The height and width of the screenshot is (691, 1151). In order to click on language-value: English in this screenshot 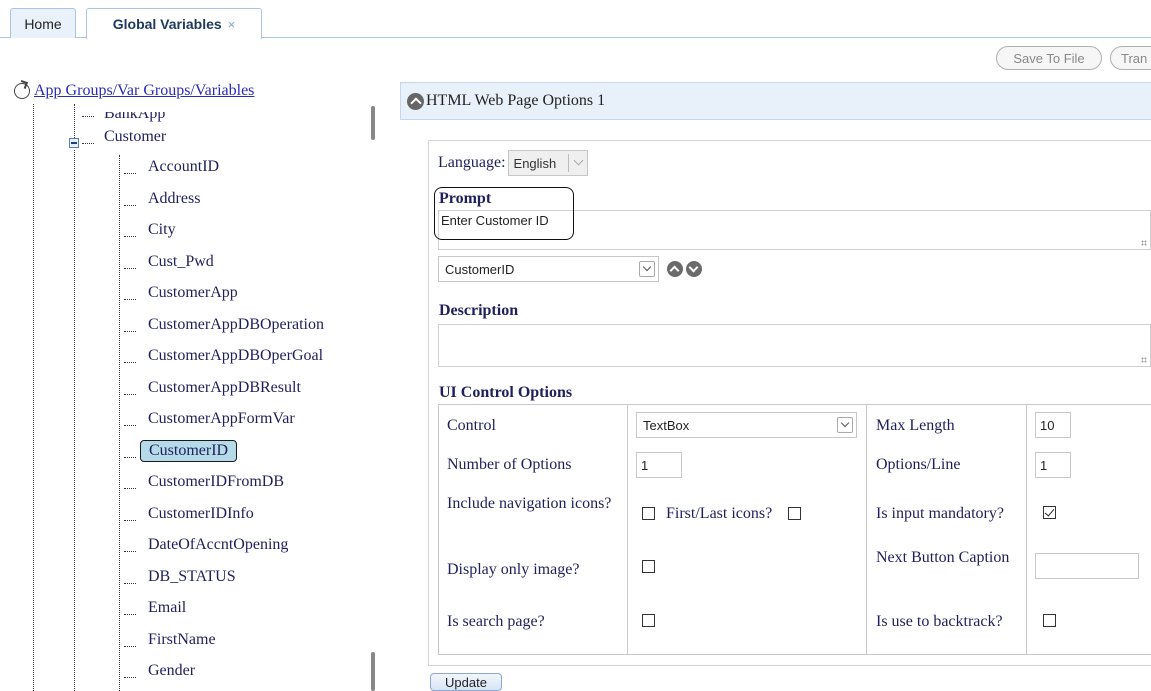, I will do `click(535, 163)`.